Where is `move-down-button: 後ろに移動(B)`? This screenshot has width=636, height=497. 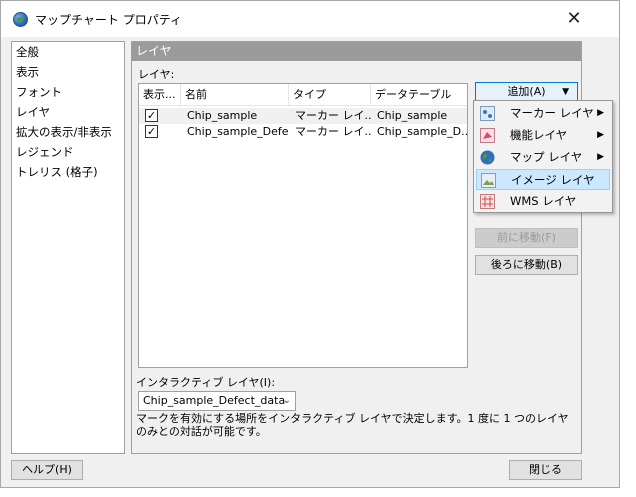 move-down-button: 後ろに移動(B) is located at coordinates (526, 265).